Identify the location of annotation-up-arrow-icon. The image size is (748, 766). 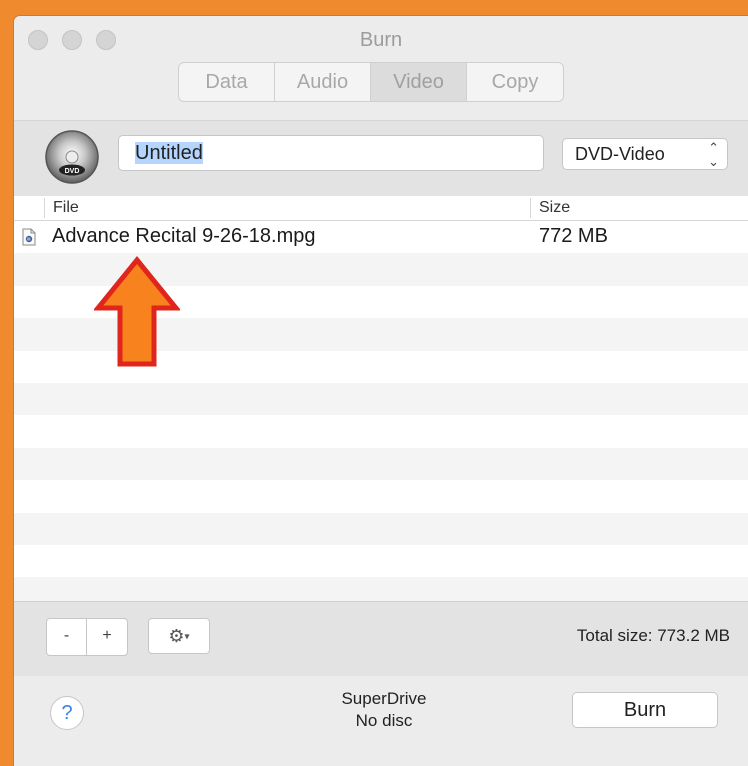
(137, 311).